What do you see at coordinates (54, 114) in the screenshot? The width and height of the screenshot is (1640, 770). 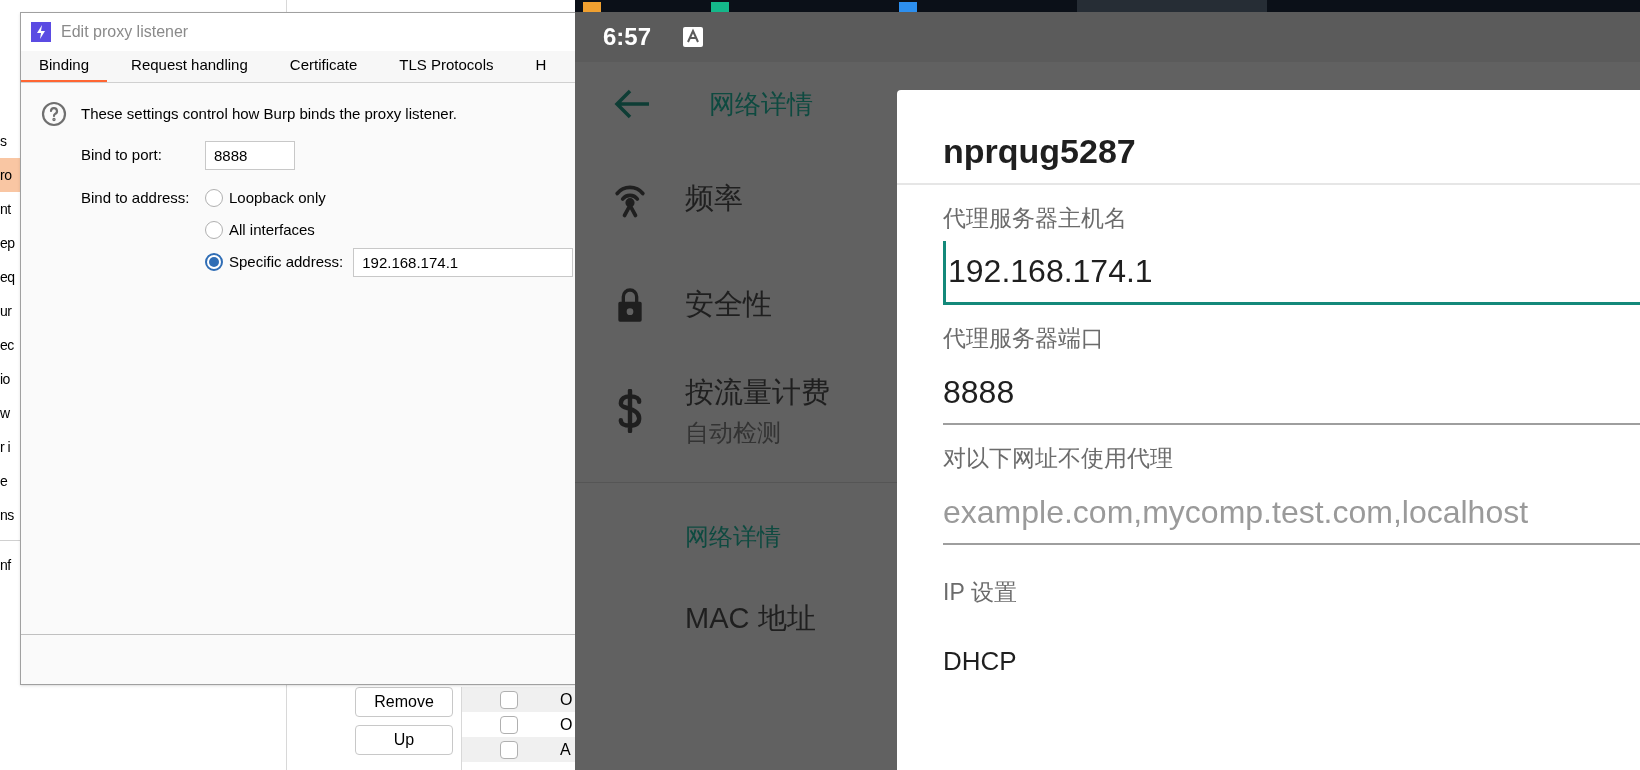 I see `help-icon` at bounding box center [54, 114].